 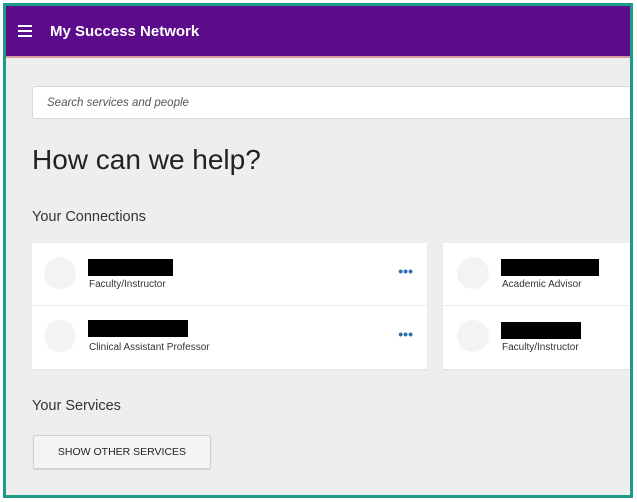 I want to click on connection-row: Academic Advisor, so click(x=536, y=274).